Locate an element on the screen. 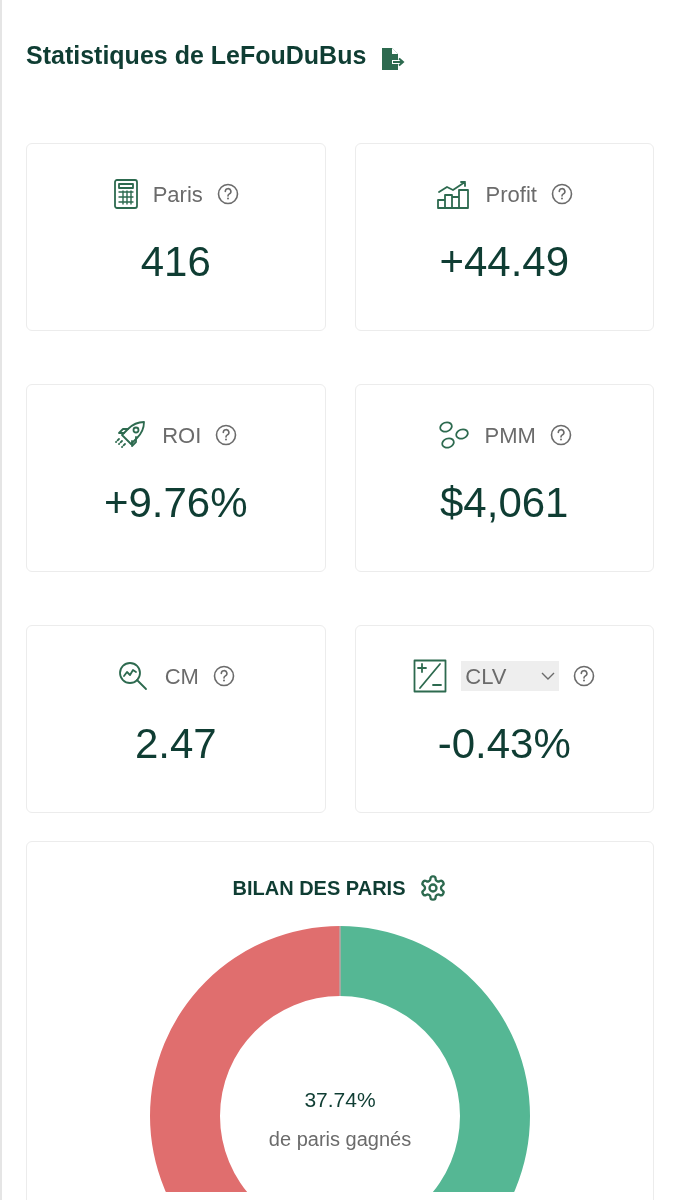  stat-value: 416 is located at coordinates (175, 262).